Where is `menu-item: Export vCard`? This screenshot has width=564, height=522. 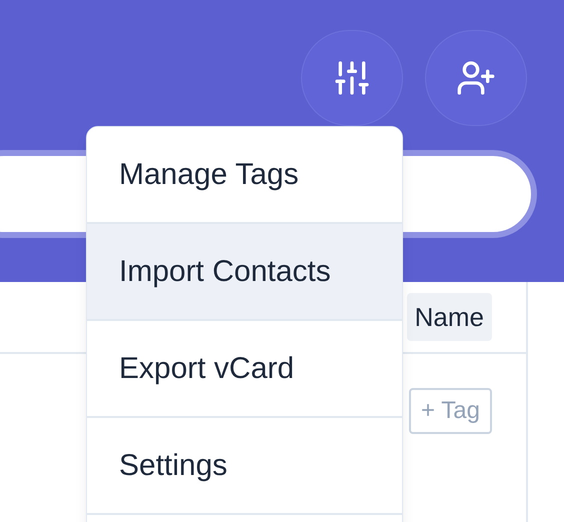
menu-item: Export vCard is located at coordinates (244, 369).